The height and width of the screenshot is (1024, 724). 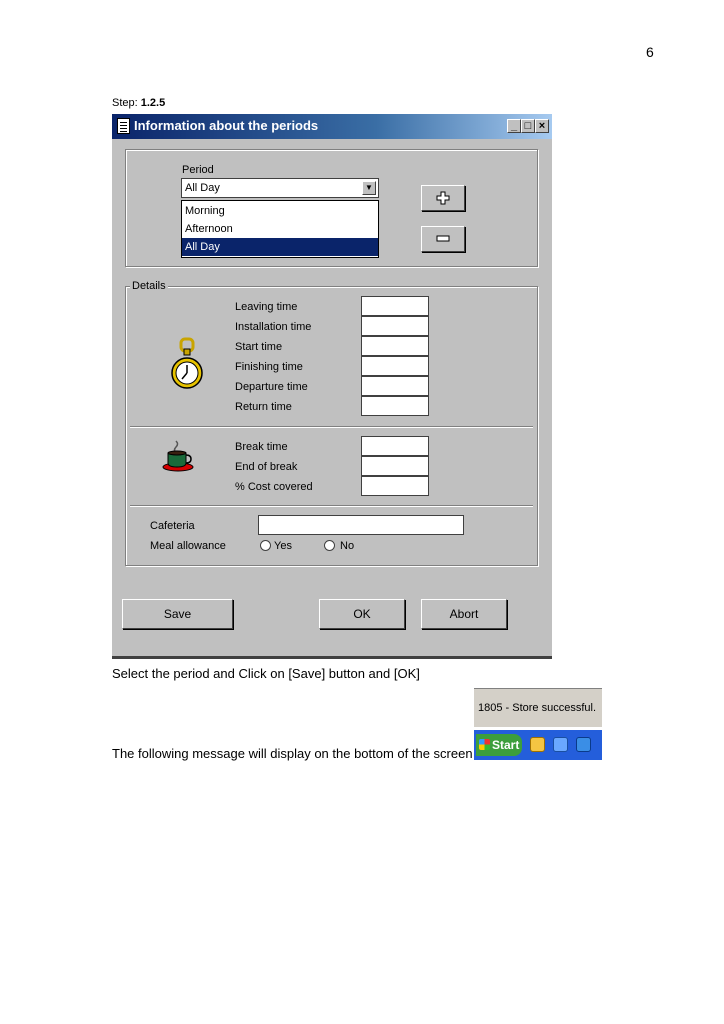 I want to click on field-label: % Cost covered, so click(x=274, y=487).